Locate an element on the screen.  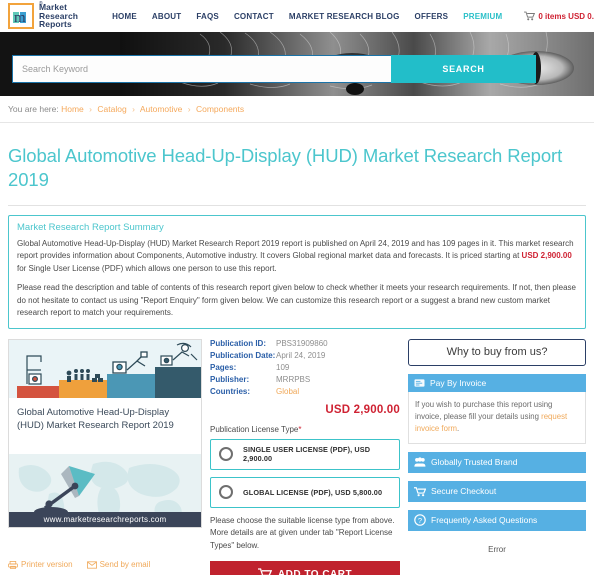
product-price: USD 2,900.00 is located at coordinates (362, 409).